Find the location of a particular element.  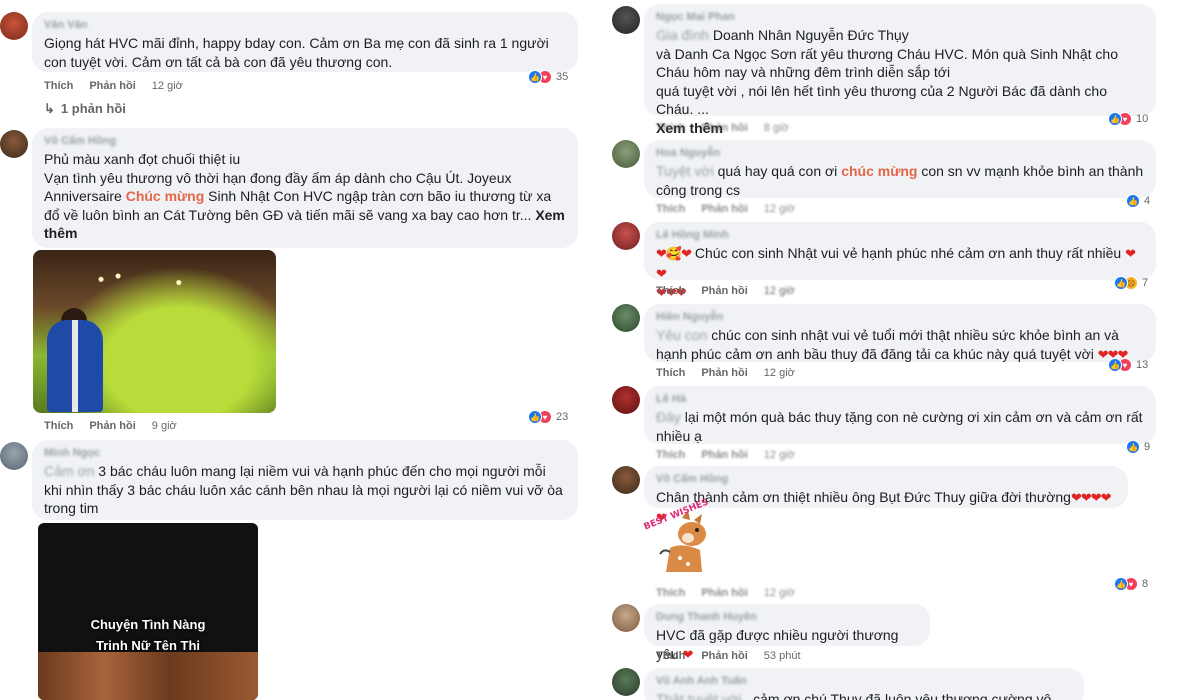

reaction-summary: 👍 ♥ 23 is located at coordinates (548, 417).